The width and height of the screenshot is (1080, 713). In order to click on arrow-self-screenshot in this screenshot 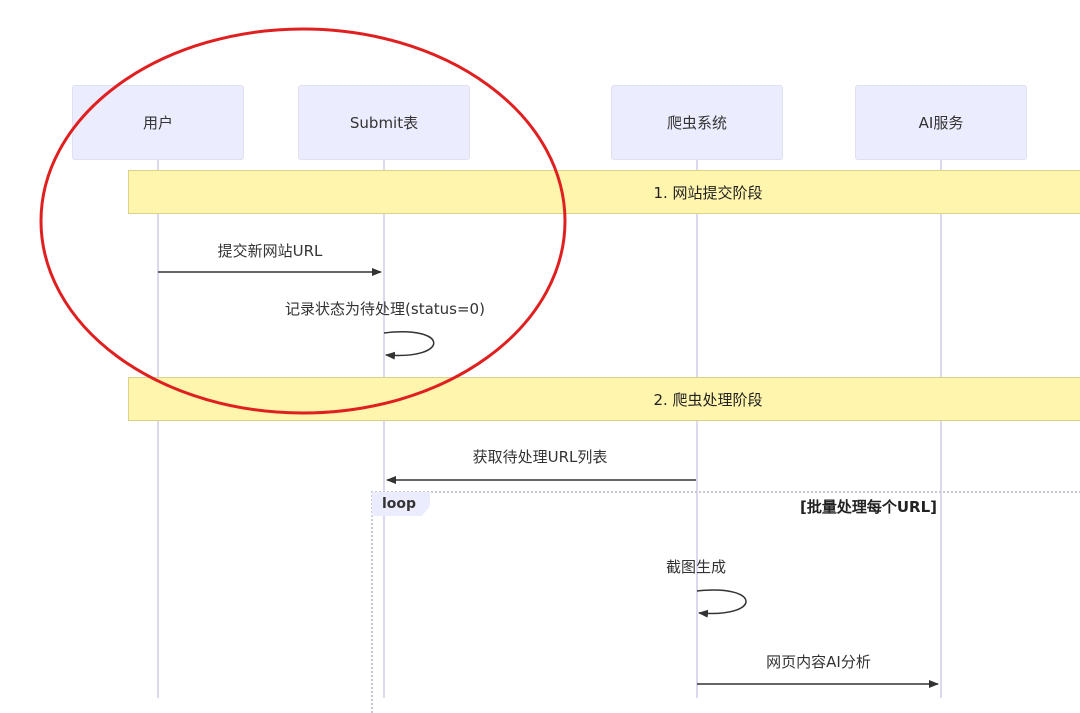, I will do `click(721, 603)`.